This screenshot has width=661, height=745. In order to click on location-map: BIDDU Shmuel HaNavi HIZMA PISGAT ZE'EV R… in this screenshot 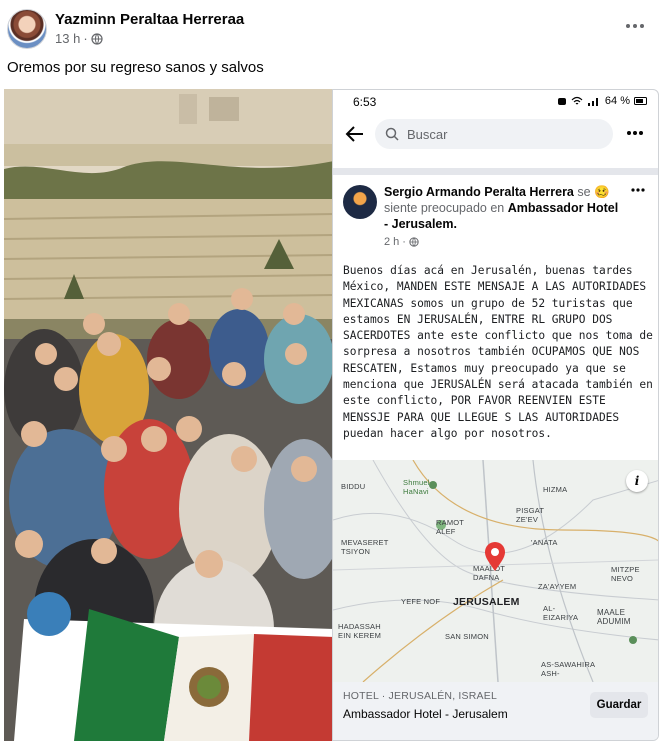, I will do `click(495, 571)`.